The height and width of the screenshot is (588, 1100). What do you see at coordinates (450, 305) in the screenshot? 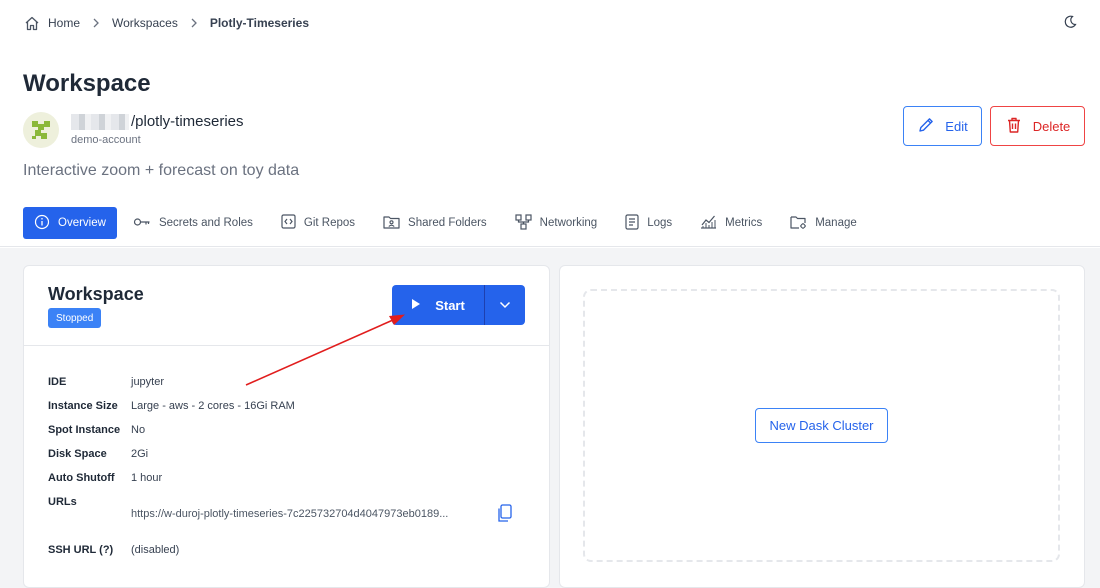
I see `start-label: Start` at bounding box center [450, 305].